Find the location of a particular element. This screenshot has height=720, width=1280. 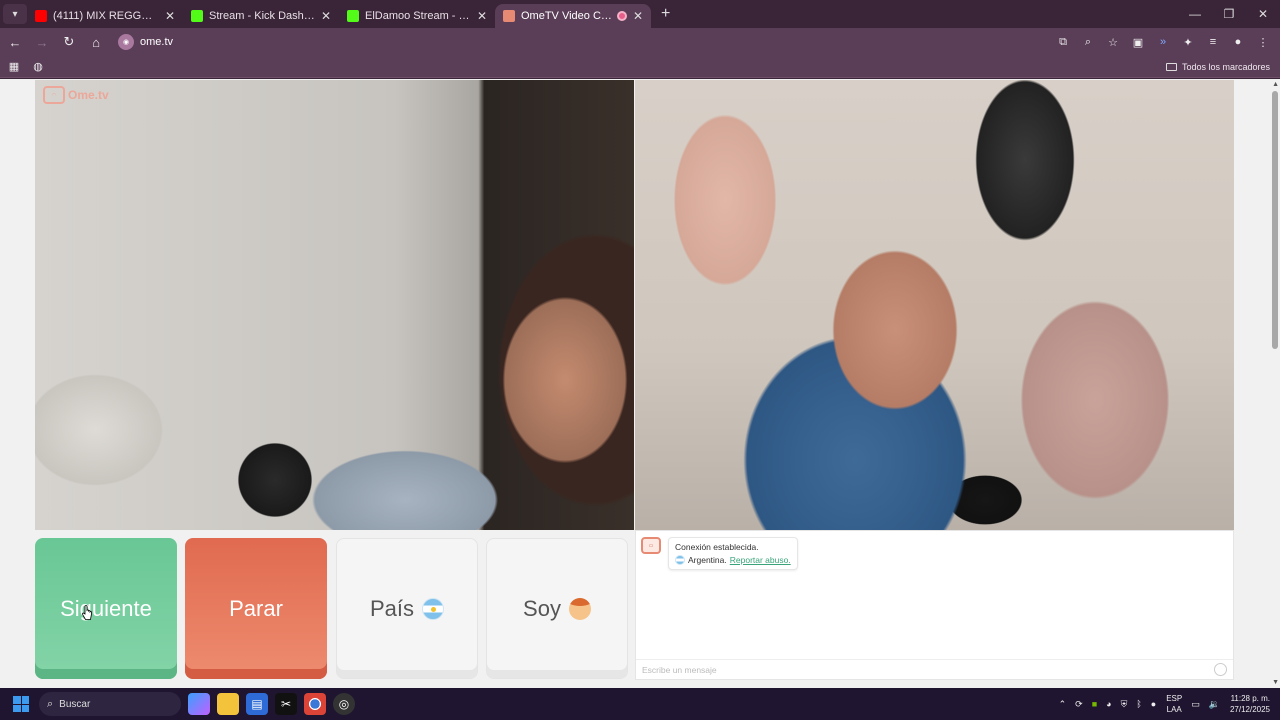

all-bookmarks-button: Todos los marcadores is located at coordinates (1217, 66).